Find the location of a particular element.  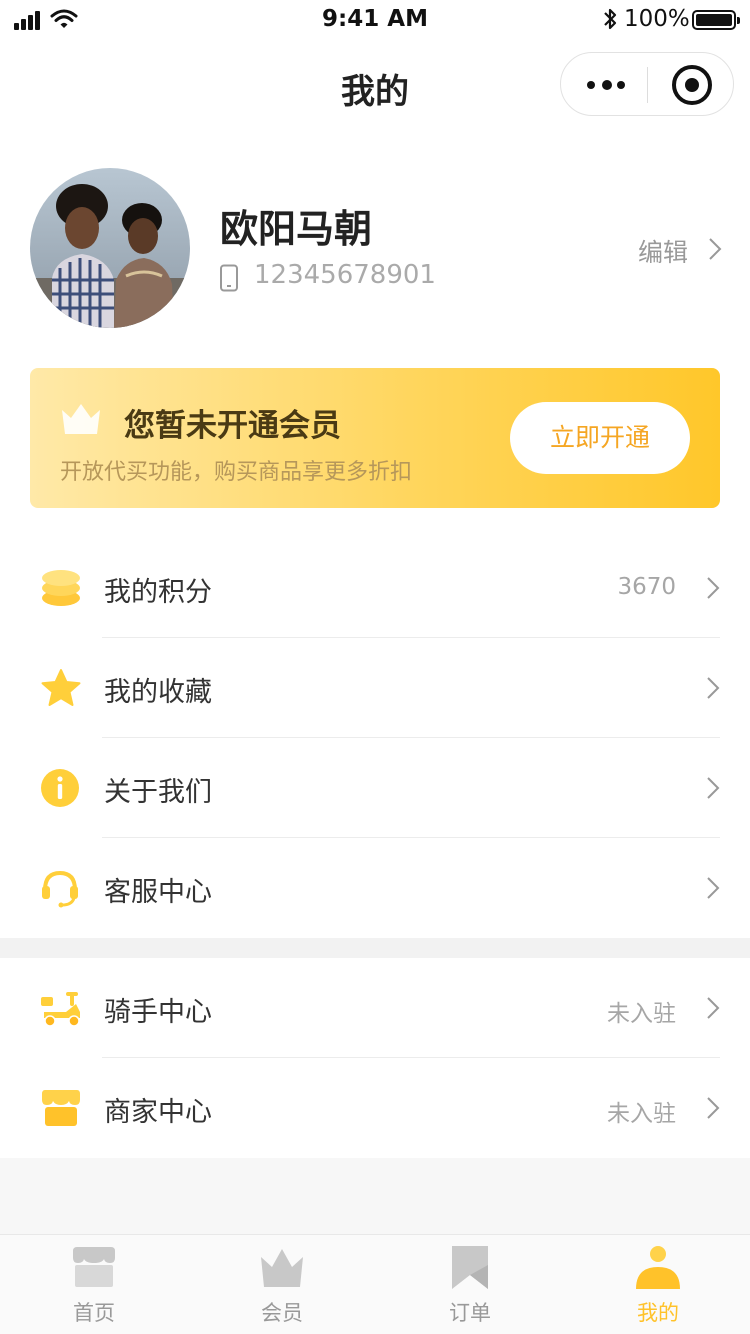

menu-label: 我的积分 is located at coordinates (158, 592).